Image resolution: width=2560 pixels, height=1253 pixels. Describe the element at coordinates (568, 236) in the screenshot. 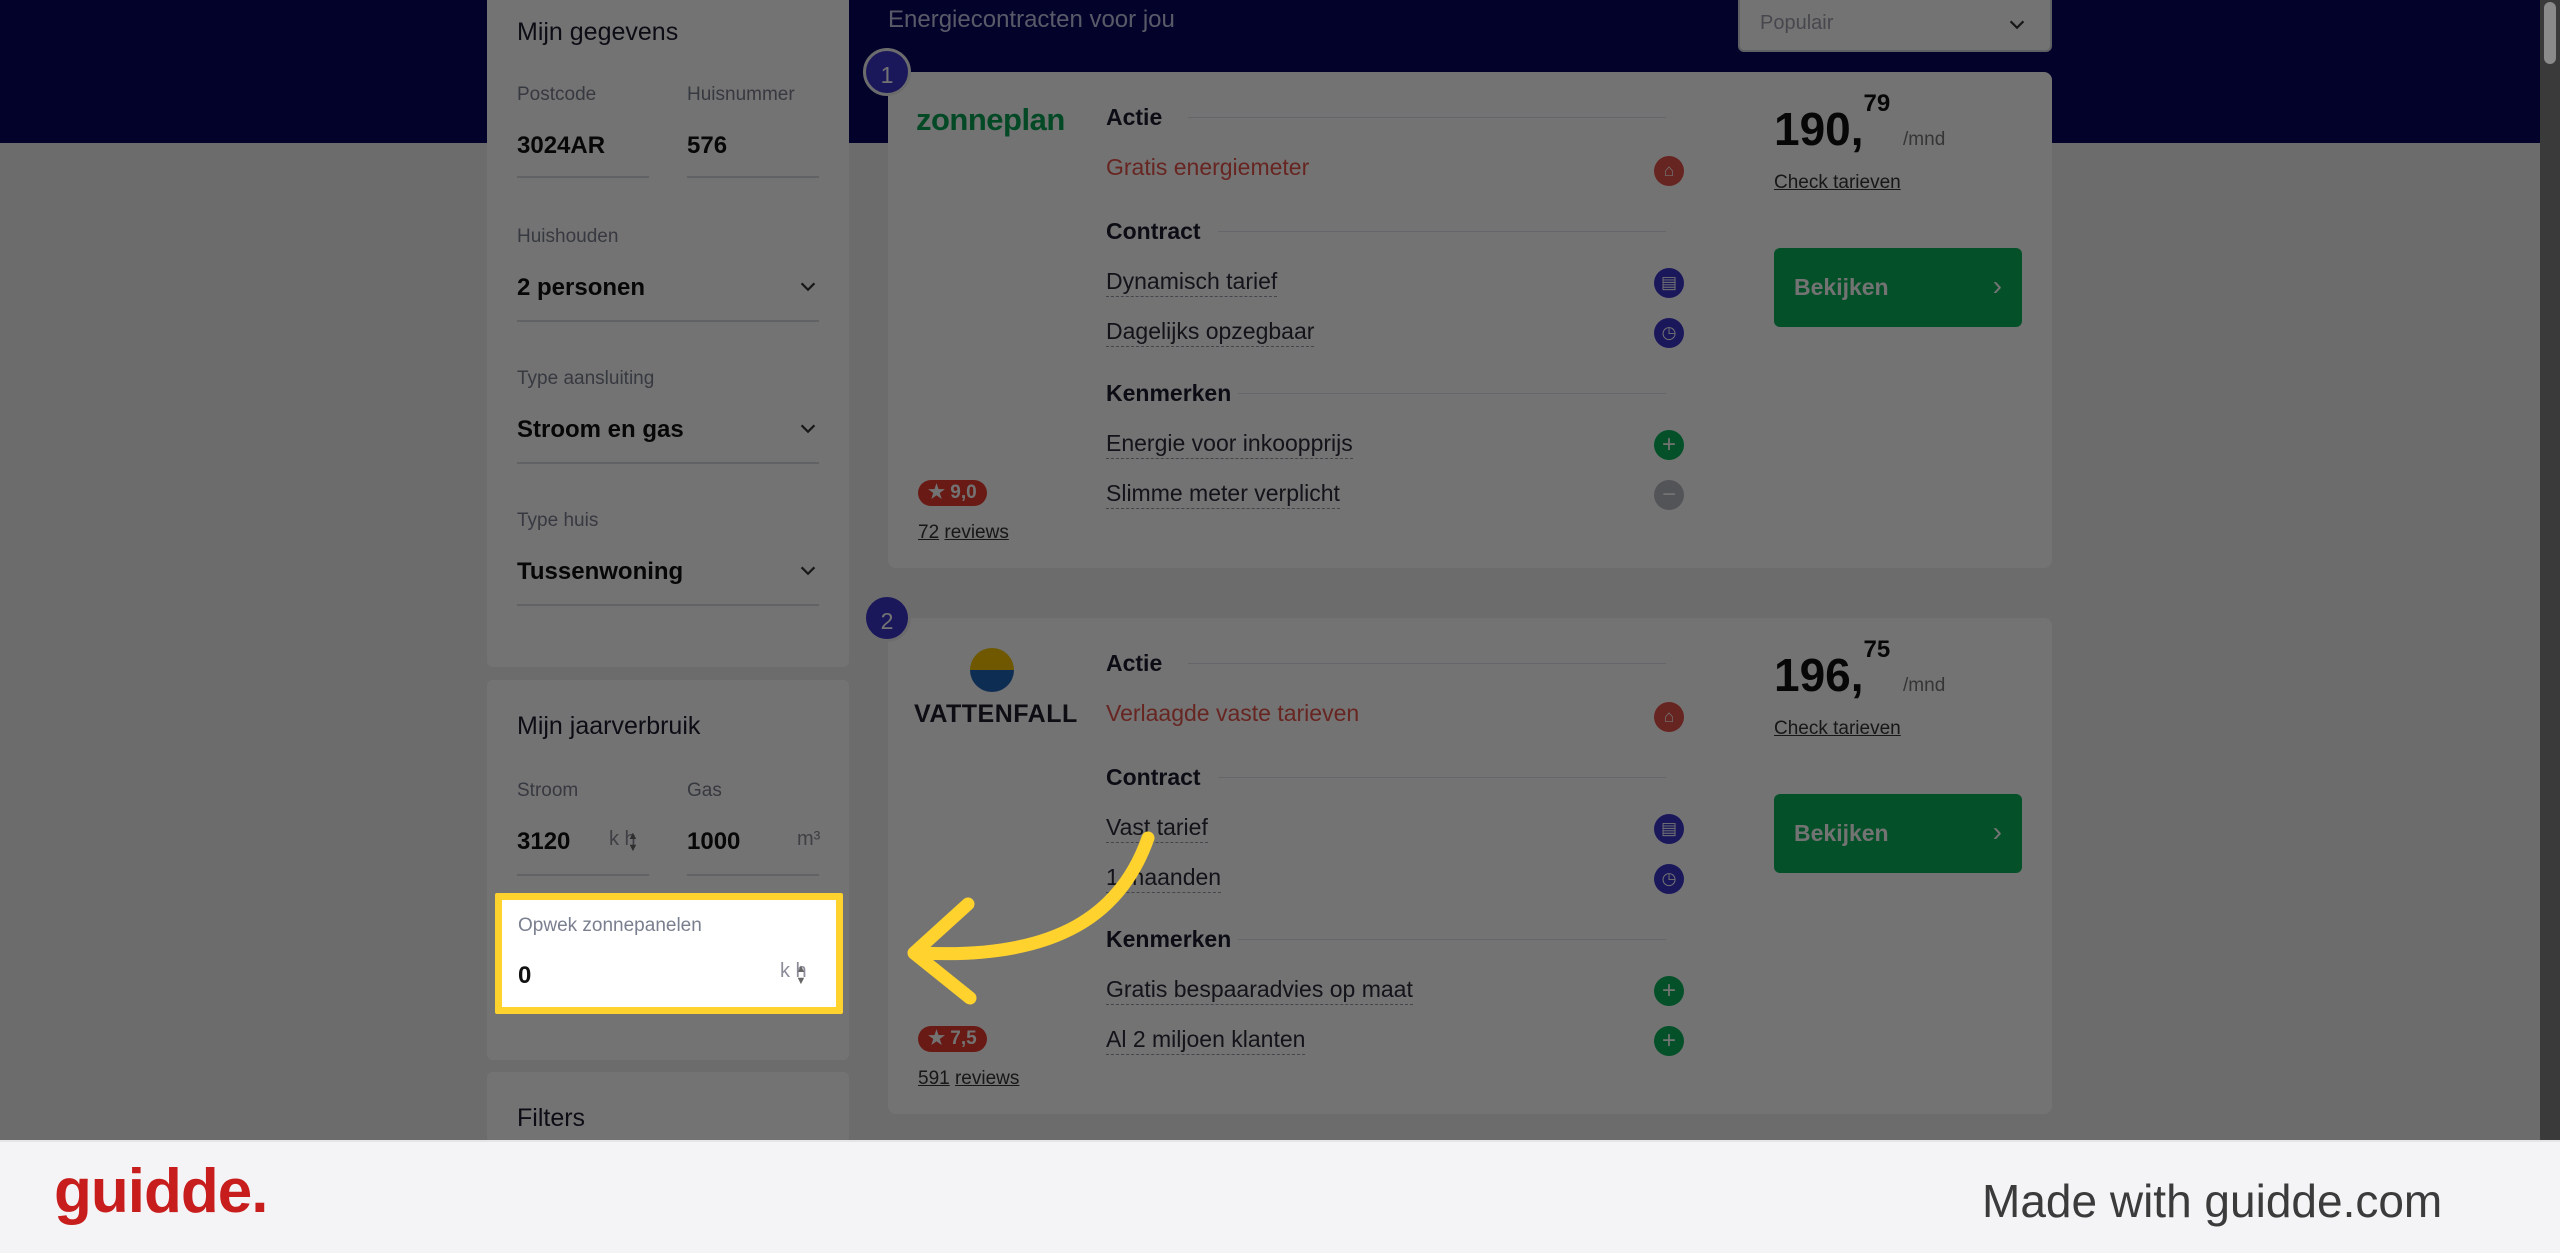

I see `huishouden-label: Huishouden` at that location.